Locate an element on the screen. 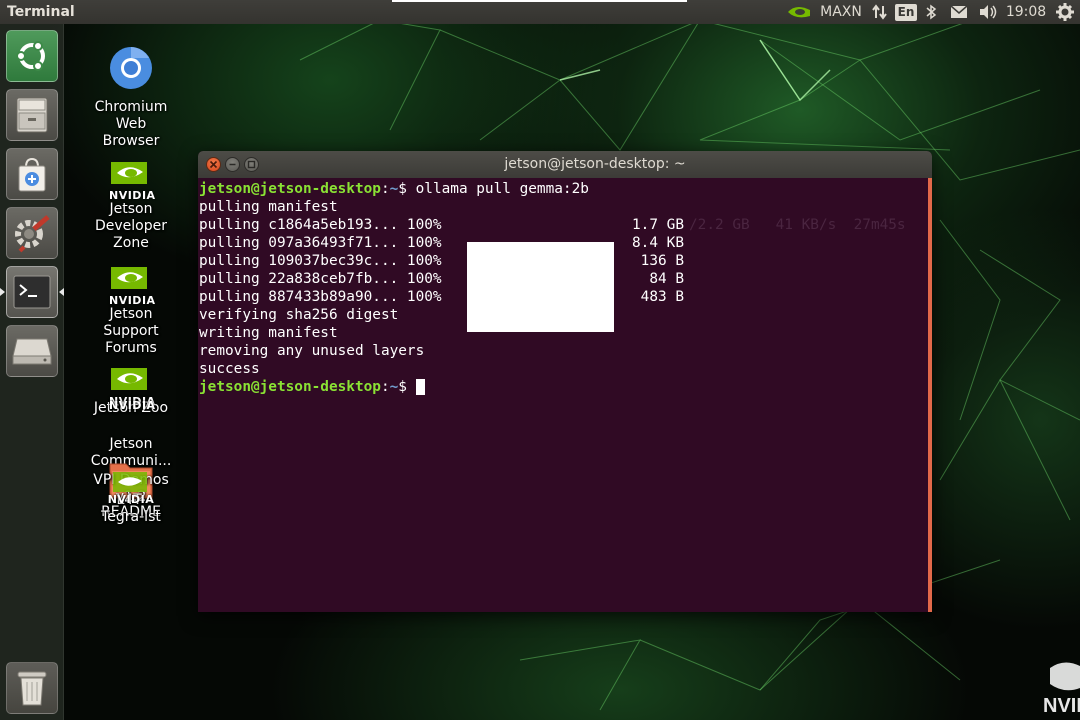 Image resolution: width=1080 pixels, height=720 pixels. settings-tools-icon is located at coordinates (32, 234).